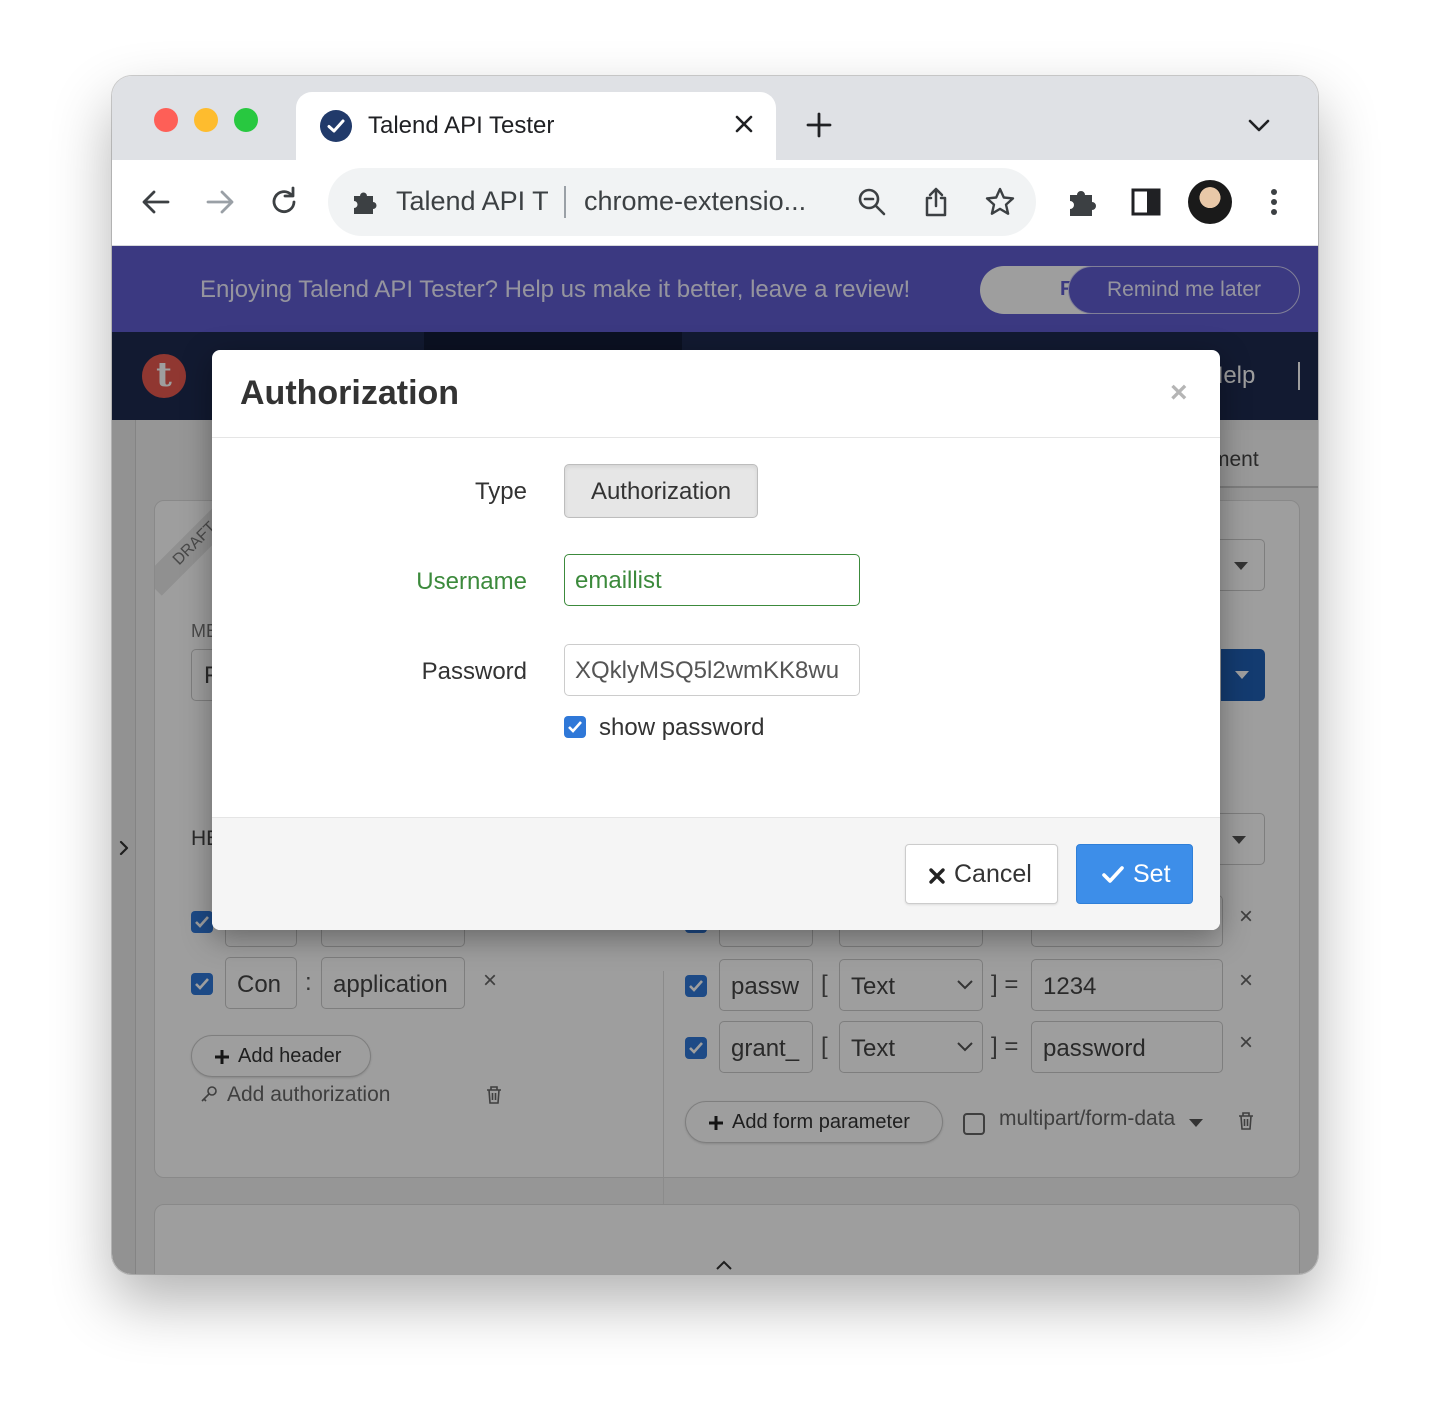 The width and height of the screenshot is (1430, 1422). What do you see at coordinates (336, 126) in the screenshot?
I see `talend-favicon-icon` at bounding box center [336, 126].